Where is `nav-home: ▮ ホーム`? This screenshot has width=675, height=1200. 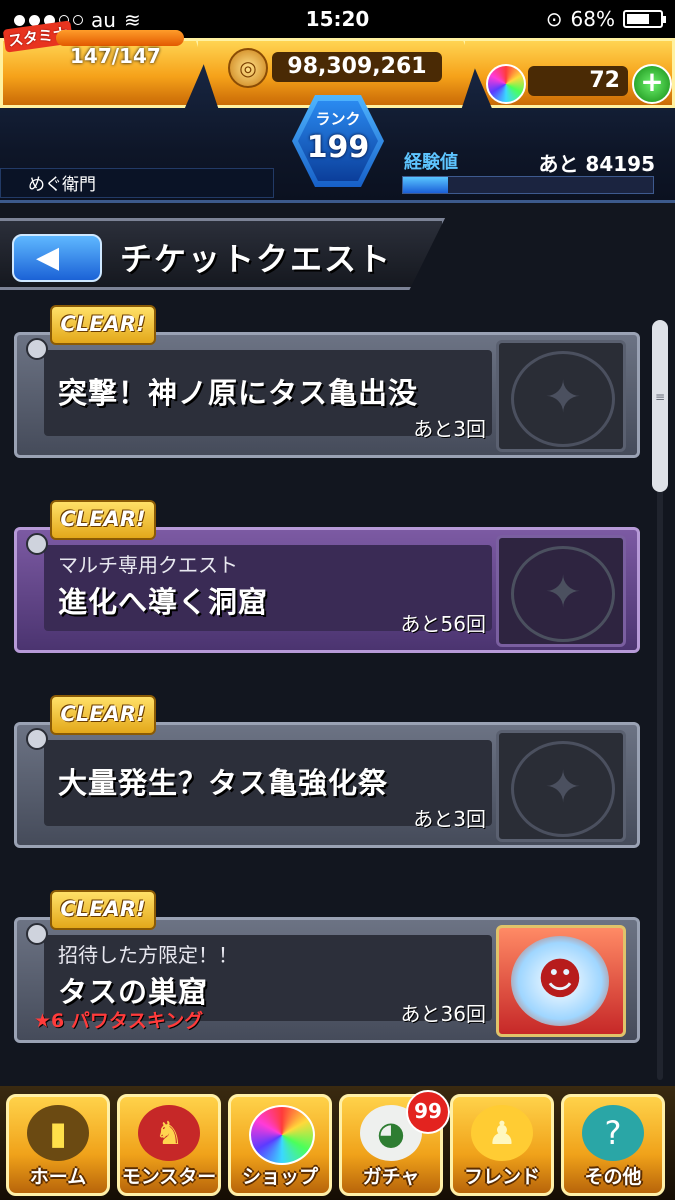 nav-home: ▮ ホーム is located at coordinates (58, 1145).